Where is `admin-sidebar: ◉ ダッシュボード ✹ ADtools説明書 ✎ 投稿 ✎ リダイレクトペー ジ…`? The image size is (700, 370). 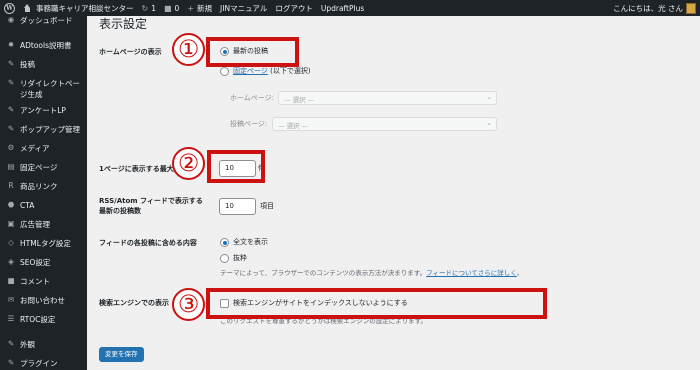 admin-sidebar: ◉ ダッシュボード ✹ ADtools説明書 ✎ 投稿 ✎ リダイレクトペー ジ… is located at coordinates (43, 192).